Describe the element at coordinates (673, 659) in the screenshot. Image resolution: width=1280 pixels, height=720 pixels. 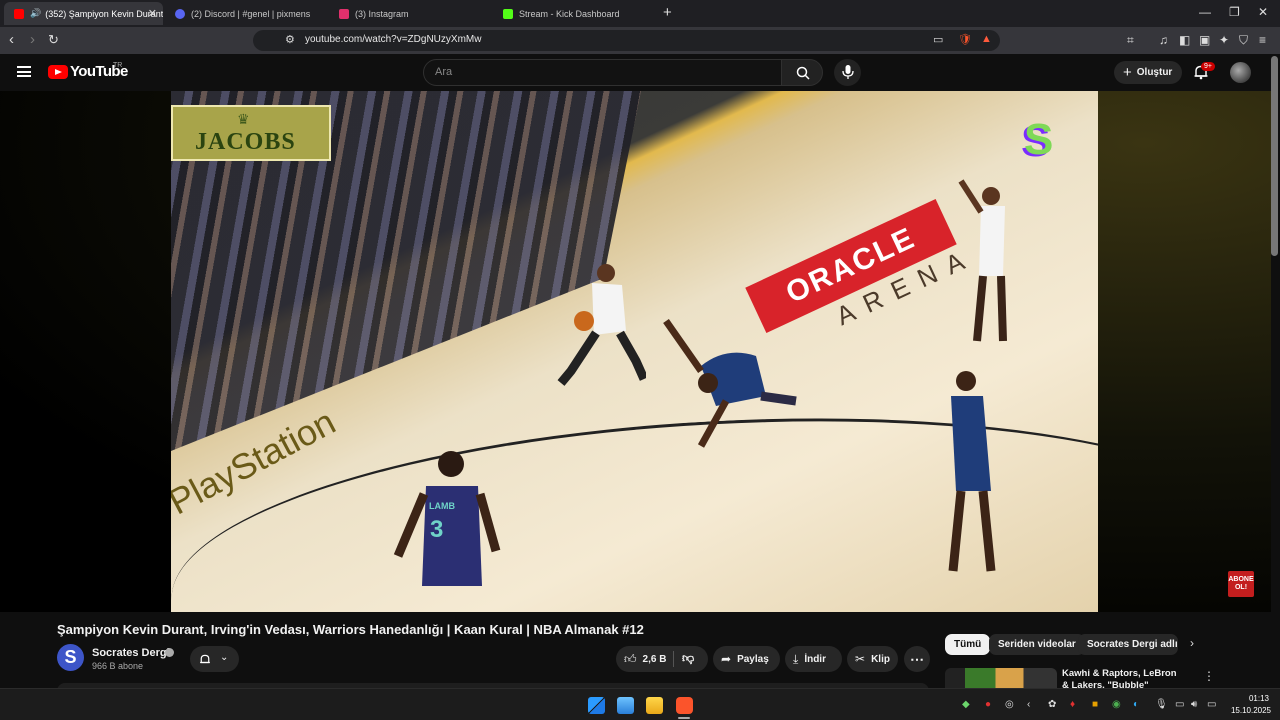
I see `divider` at that location.